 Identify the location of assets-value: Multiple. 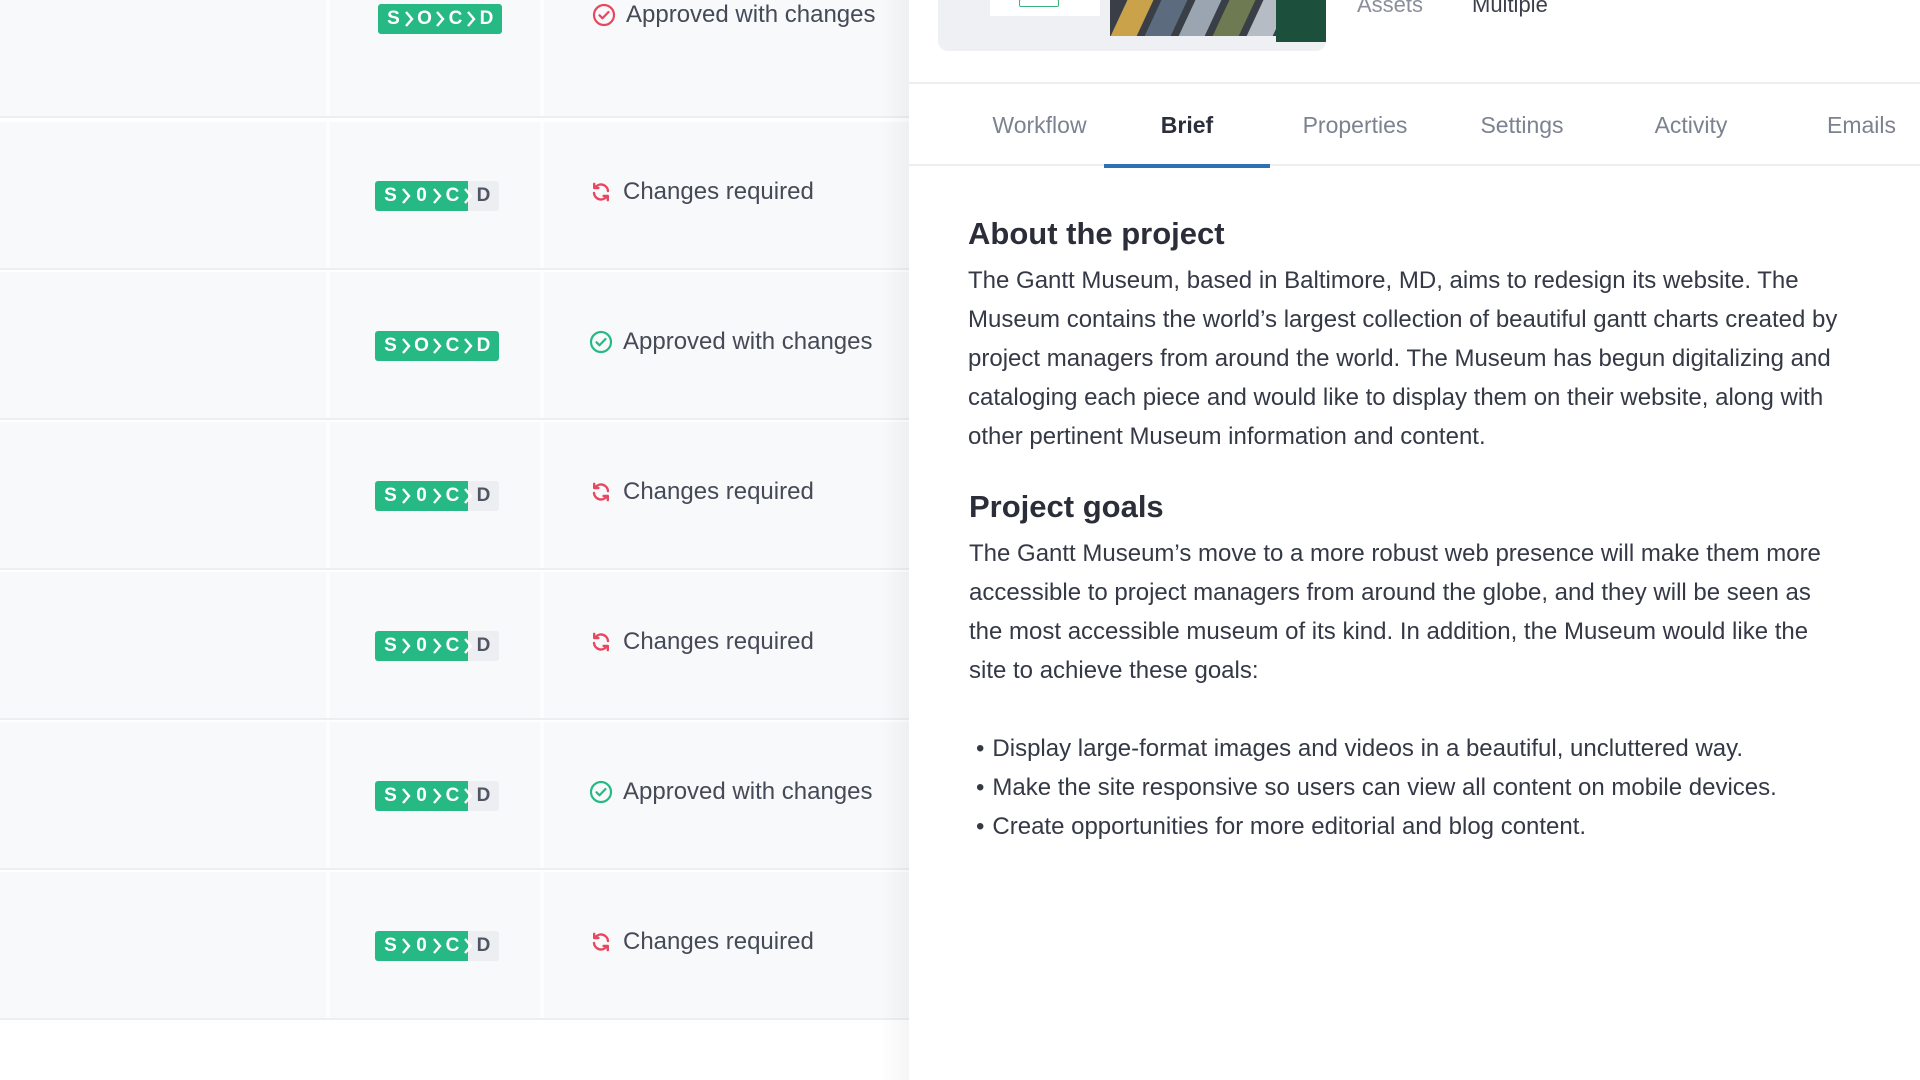
(1510, 8).